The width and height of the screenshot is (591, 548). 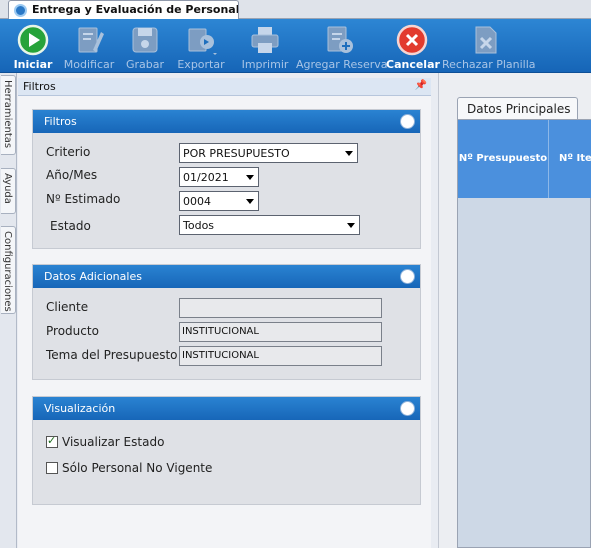 I want to click on side-tab-configuraciones: Configuraciones, so click(x=8, y=270).